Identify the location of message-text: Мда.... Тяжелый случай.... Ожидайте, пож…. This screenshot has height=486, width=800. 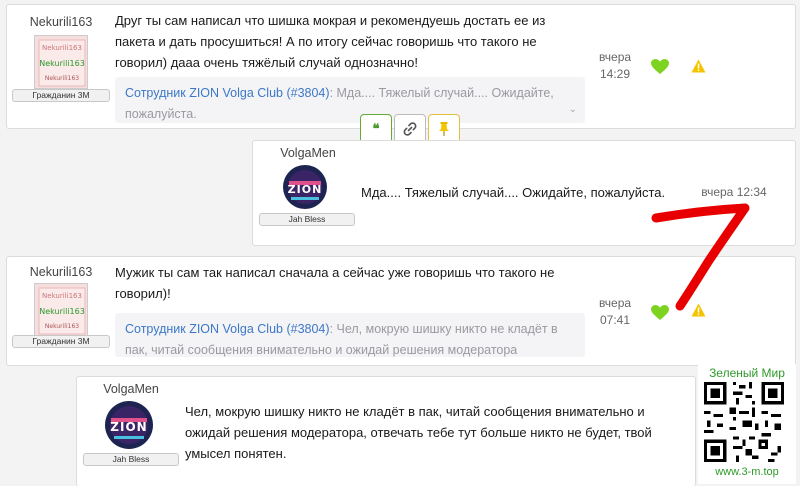
(513, 192).